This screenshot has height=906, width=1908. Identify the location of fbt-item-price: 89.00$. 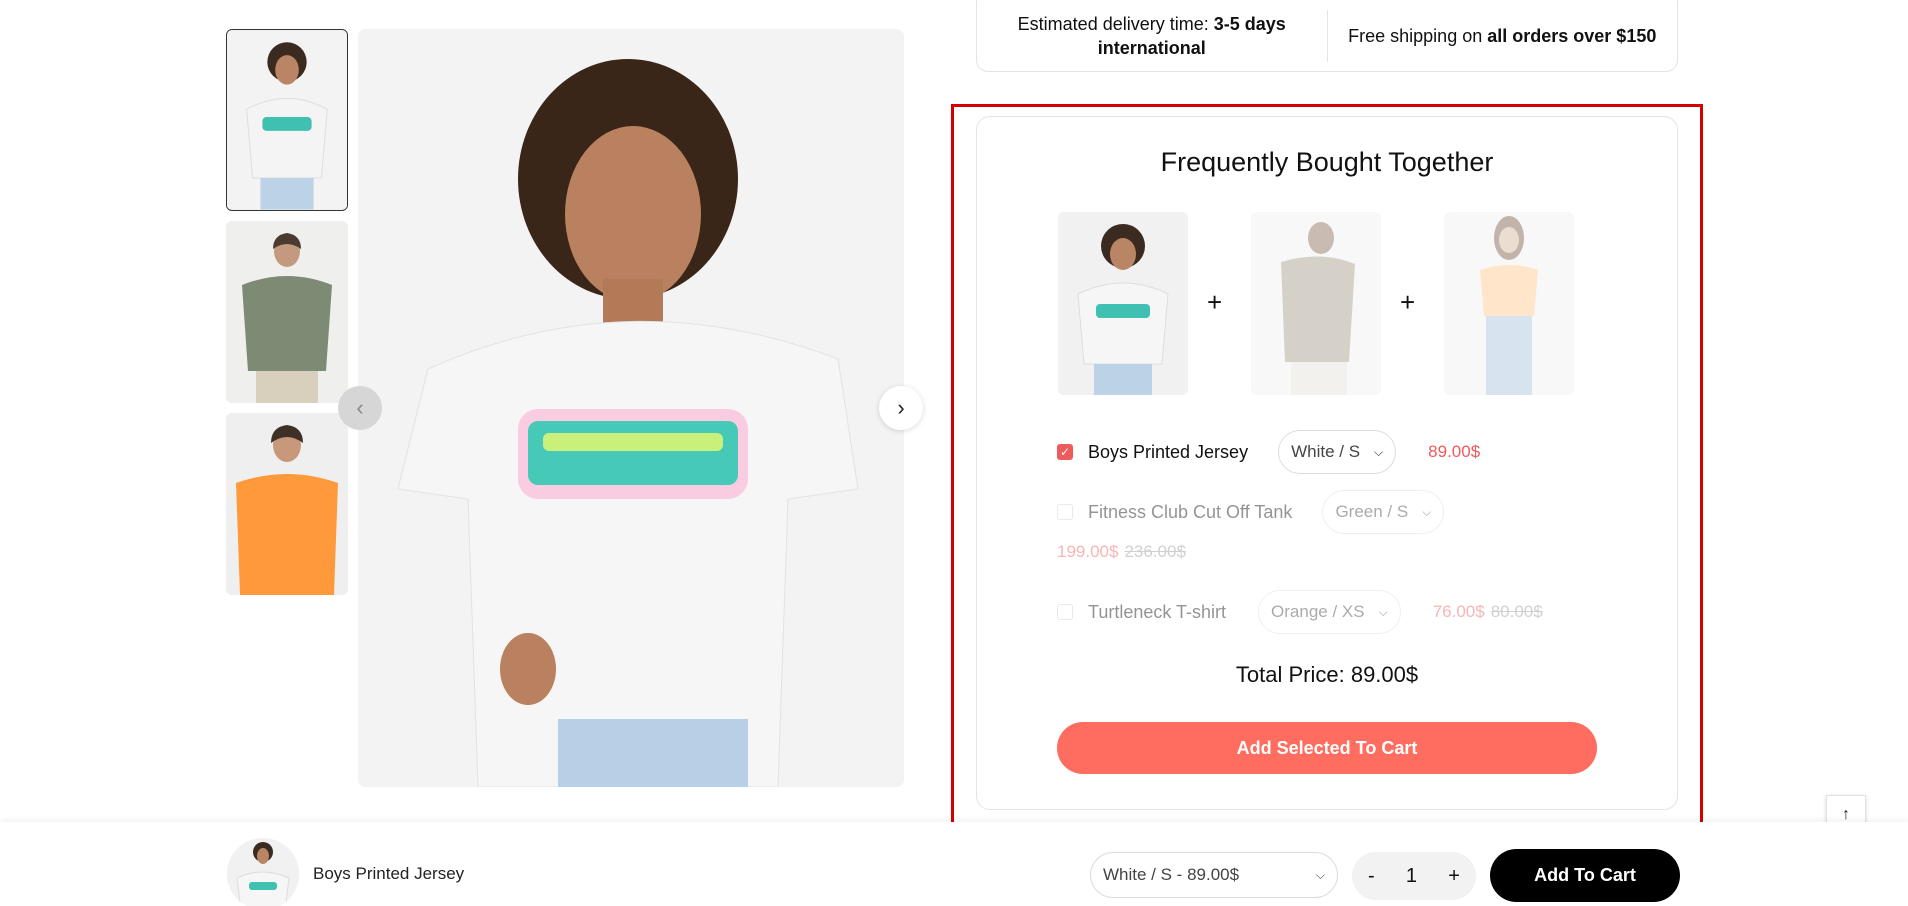
(1454, 451).